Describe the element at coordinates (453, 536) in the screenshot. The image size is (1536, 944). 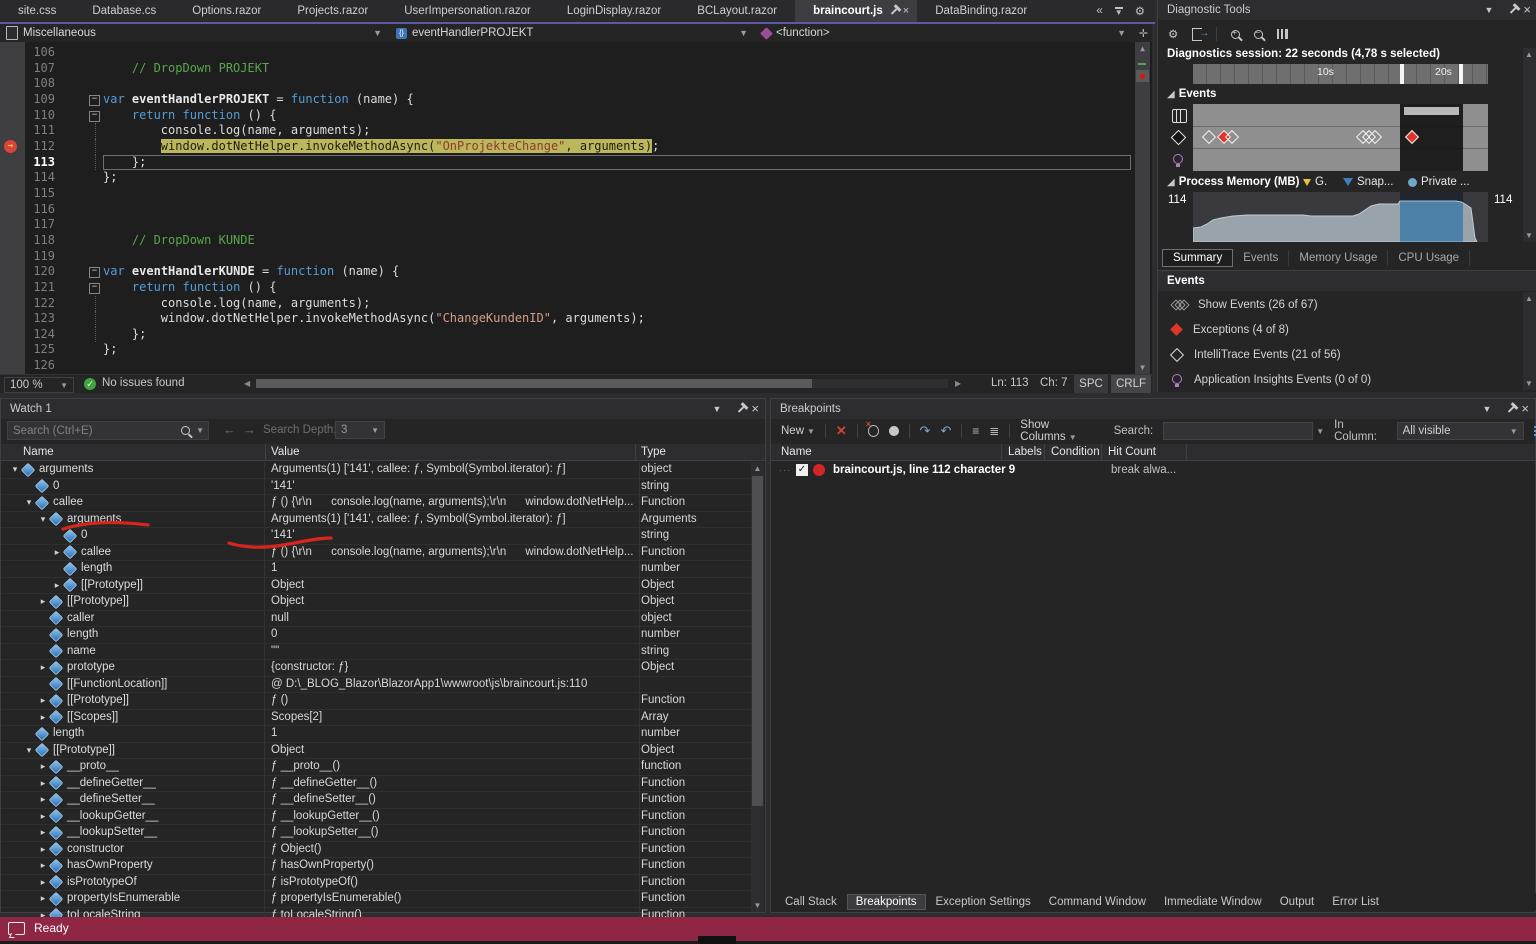
I see `watch-value-cell: '141'` at that location.